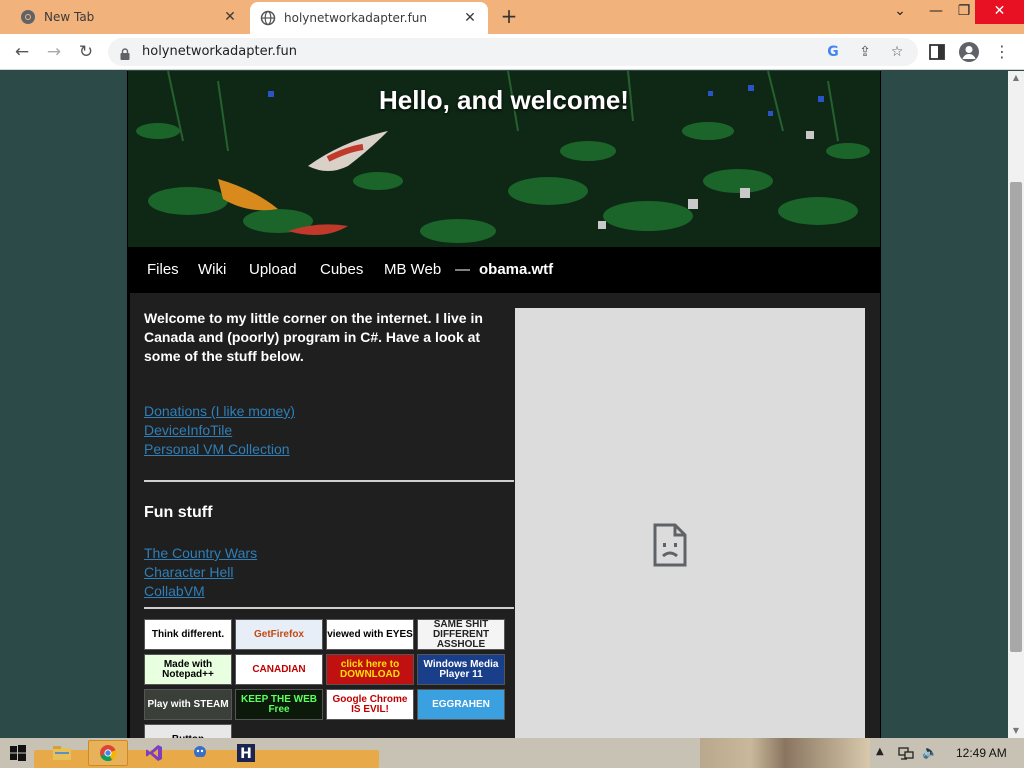  I want to click on badge-button: Google Chrome IS EVIL!, so click(370, 704).